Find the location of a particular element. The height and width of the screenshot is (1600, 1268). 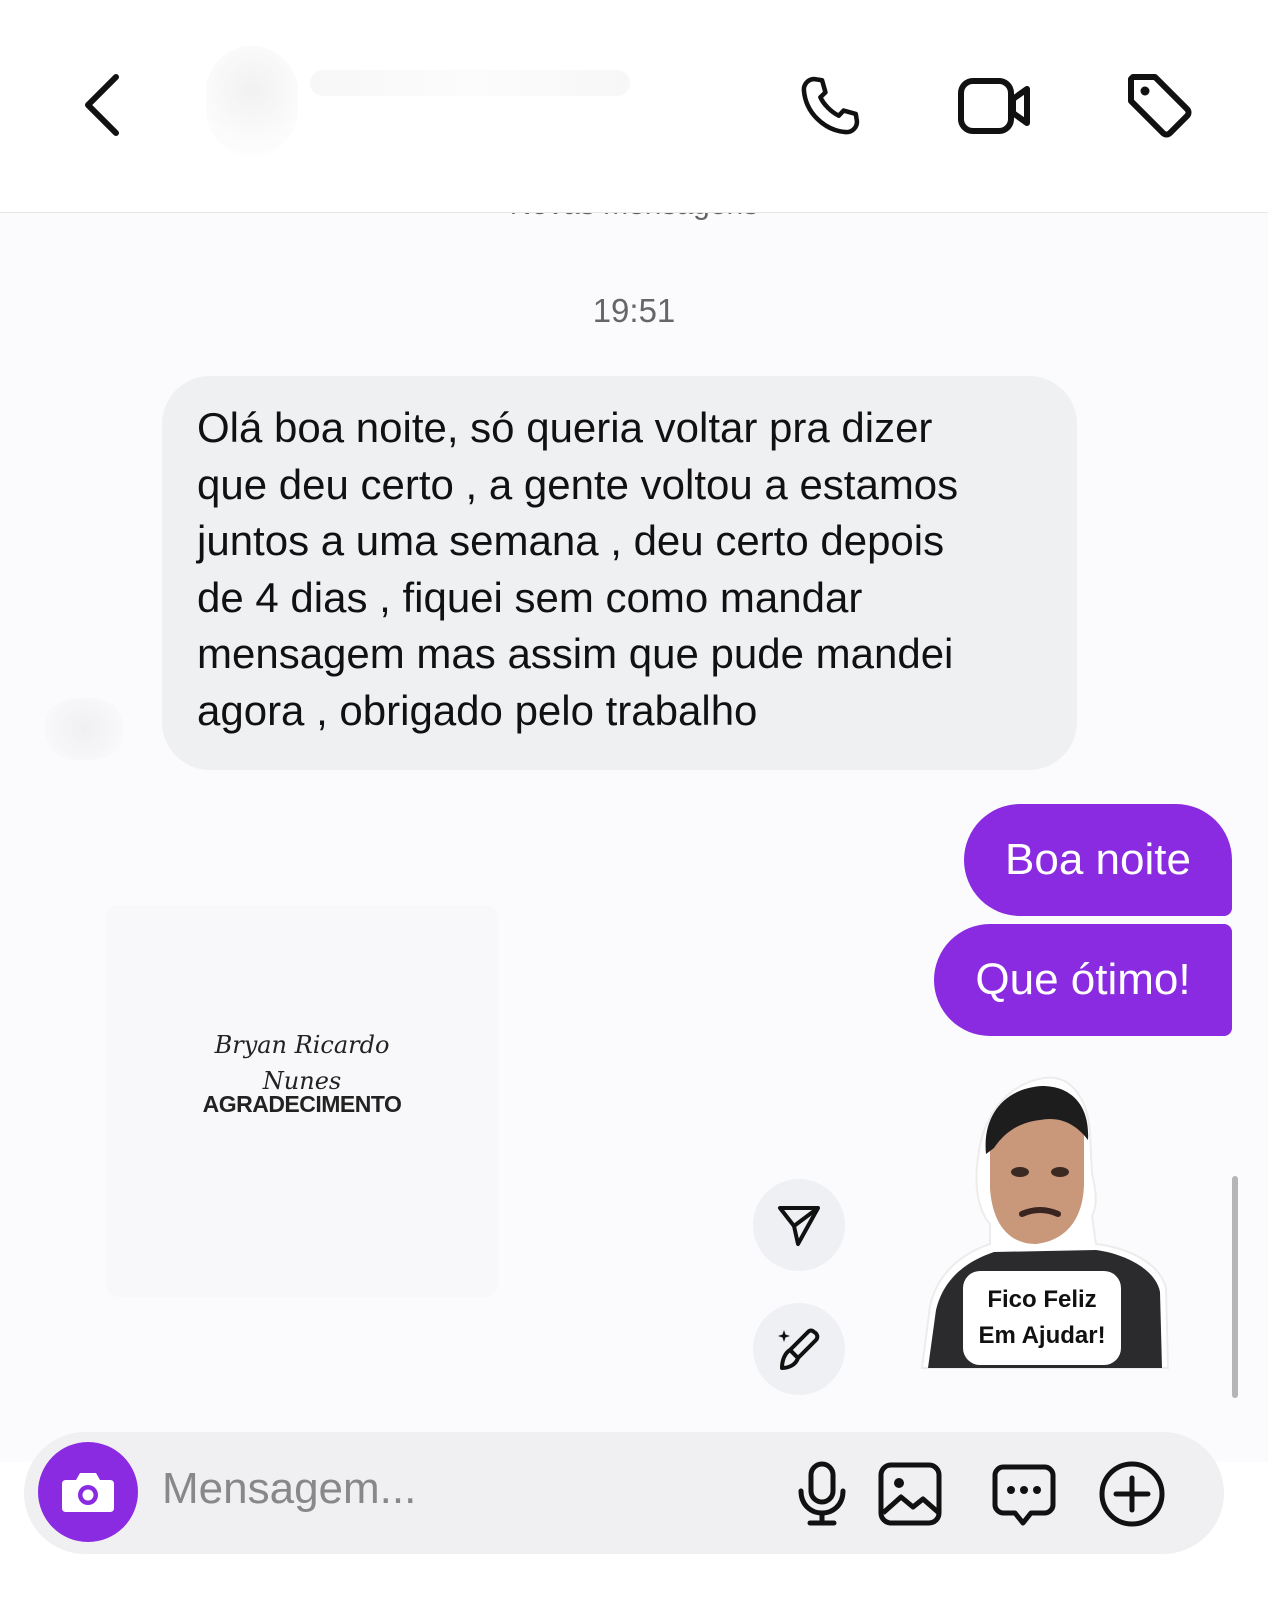

video-call-button is located at coordinates (995, 106).